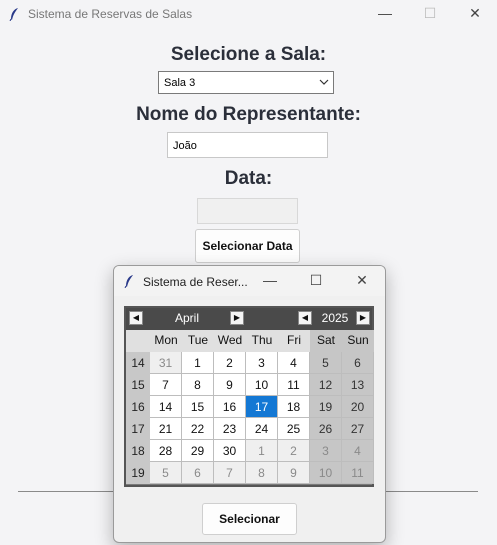 The image size is (497, 545). What do you see at coordinates (316, 280) in the screenshot?
I see `dialog-maximize-button: ☐` at bounding box center [316, 280].